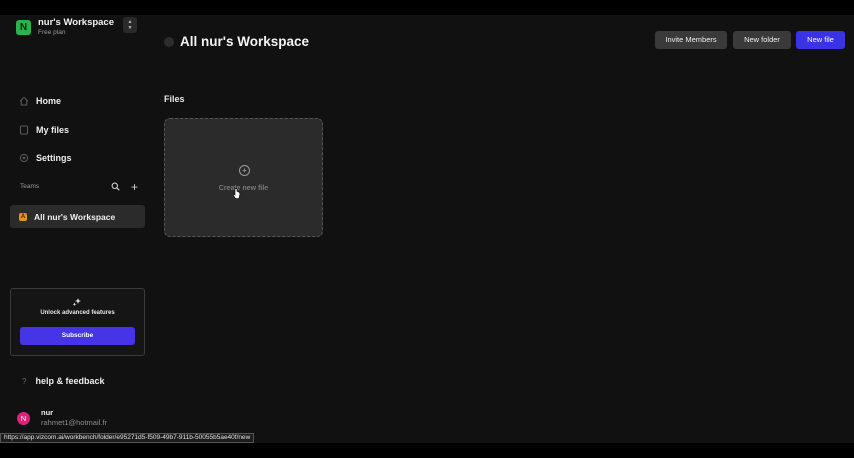  What do you see at coordinates (53, 130) in the screenshot?
I see `sidebar-item-label: My files` at bounding box center [53, 130].